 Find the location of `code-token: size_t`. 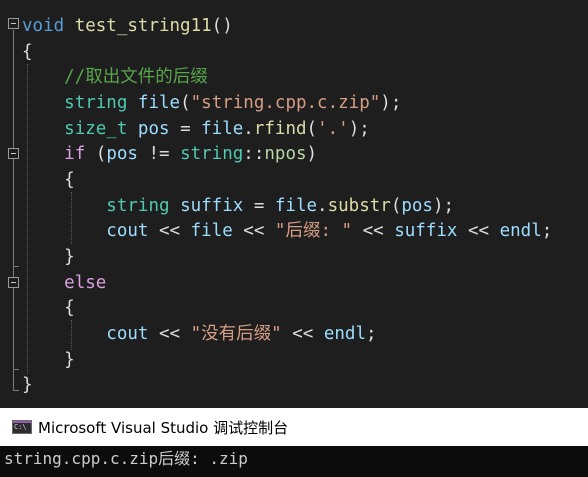

code-token: size_t is located at coordinates (96, 129).